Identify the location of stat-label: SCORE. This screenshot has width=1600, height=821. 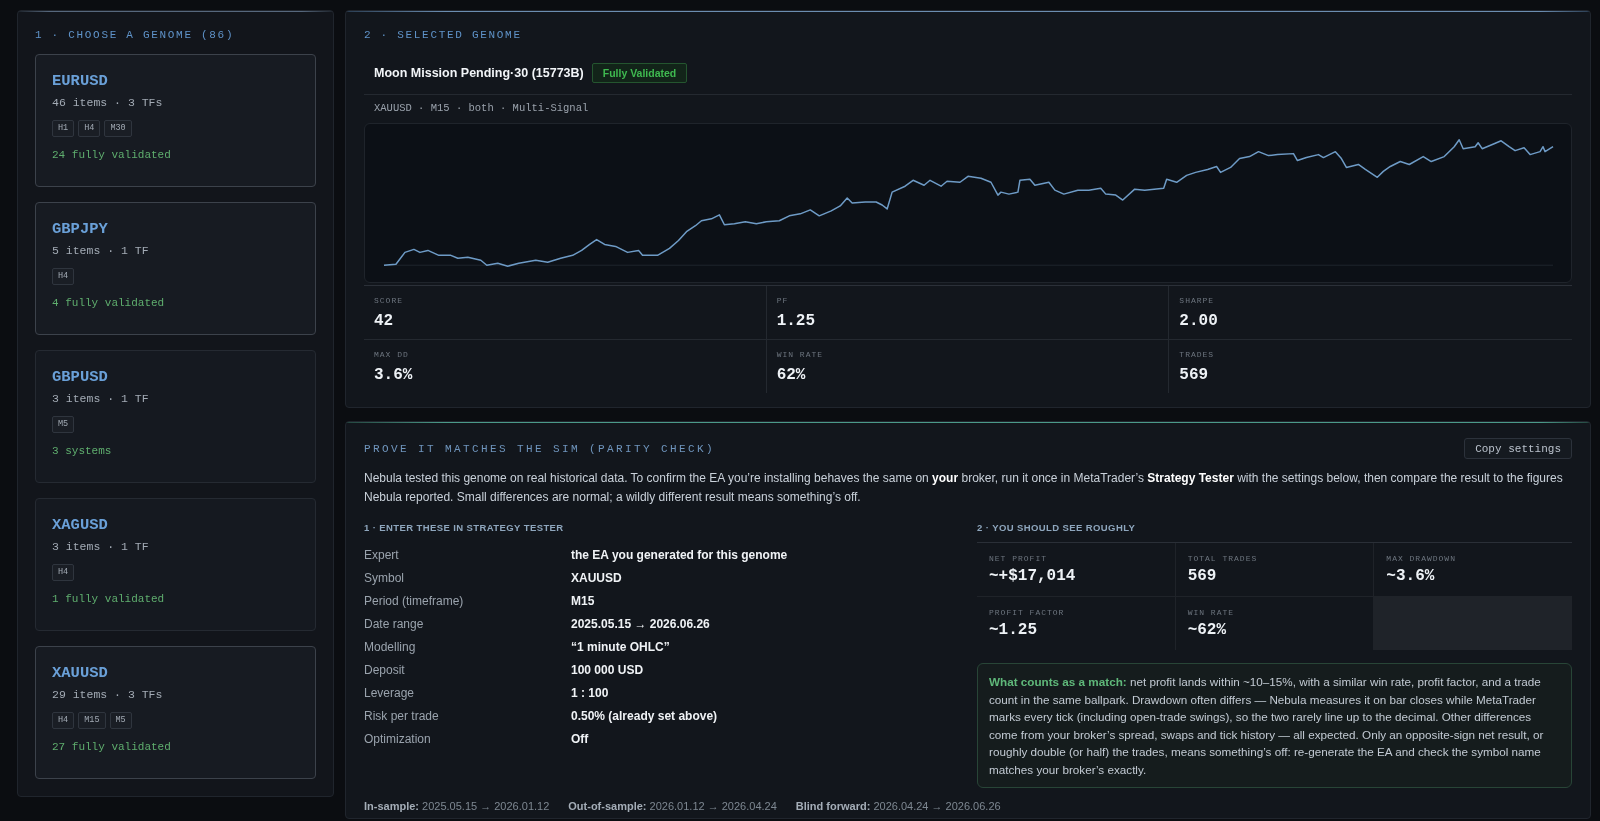
(389, 300).